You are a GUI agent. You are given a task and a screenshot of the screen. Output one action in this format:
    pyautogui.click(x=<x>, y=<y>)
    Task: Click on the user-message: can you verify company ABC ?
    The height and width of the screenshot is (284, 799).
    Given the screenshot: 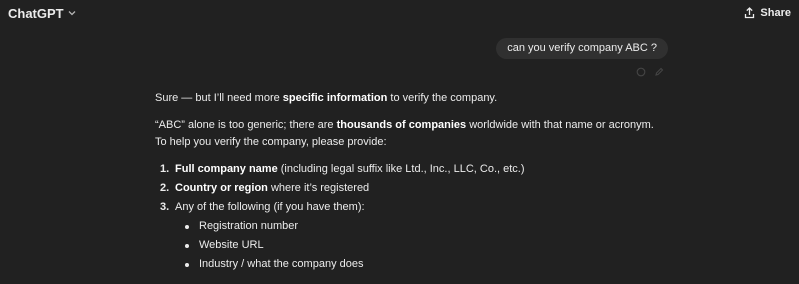 What is the action you would take?
    pyautogui.click(x=582, y=48)
    